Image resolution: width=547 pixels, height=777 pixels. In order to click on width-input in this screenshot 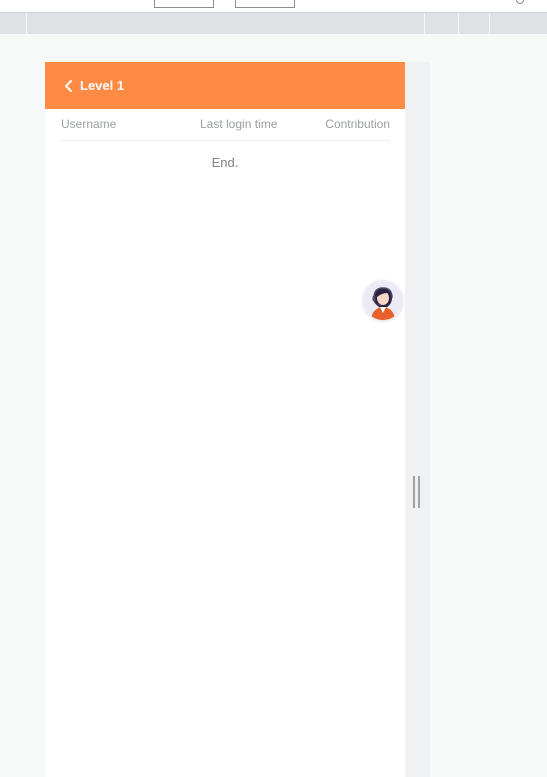, I will do `click(184, 4)`.